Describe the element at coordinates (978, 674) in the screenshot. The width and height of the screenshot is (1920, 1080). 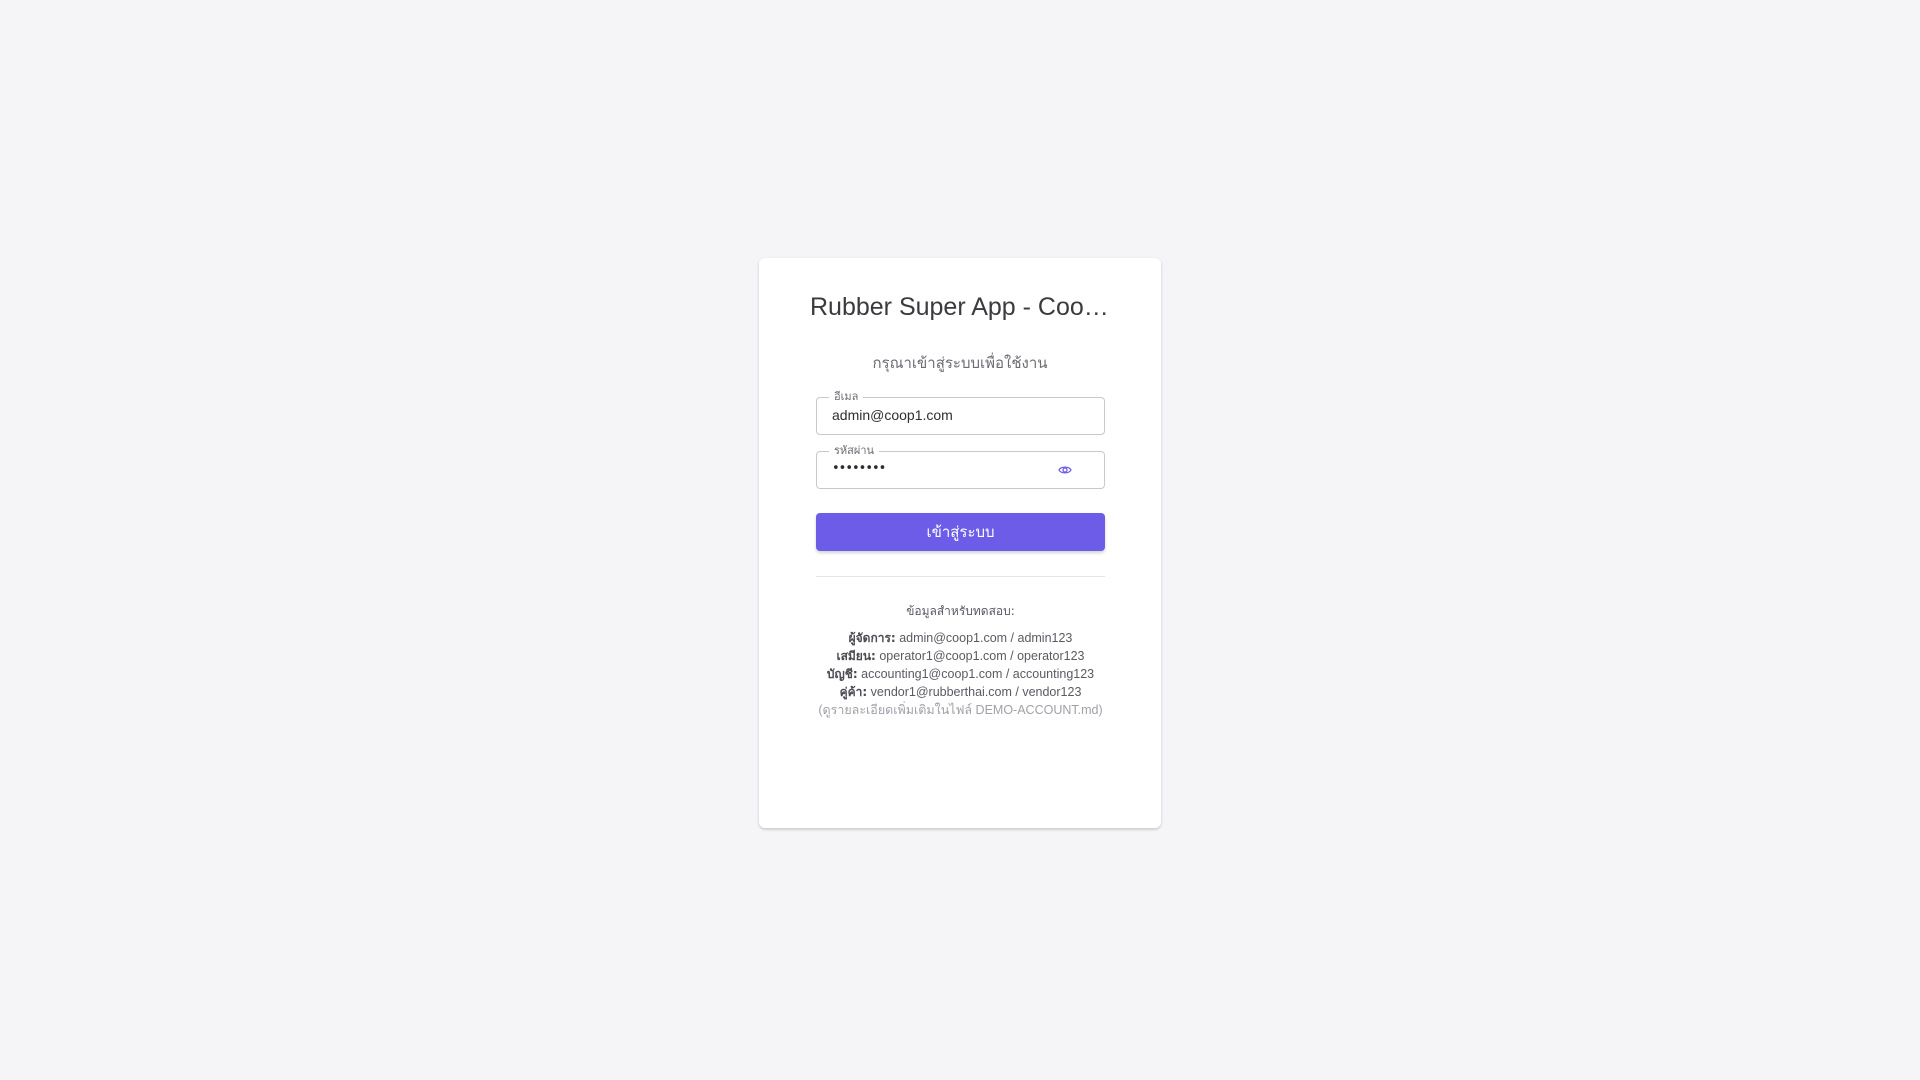
I see `demo-credentials: accounting1@coop1.com / accounting123` at that location.